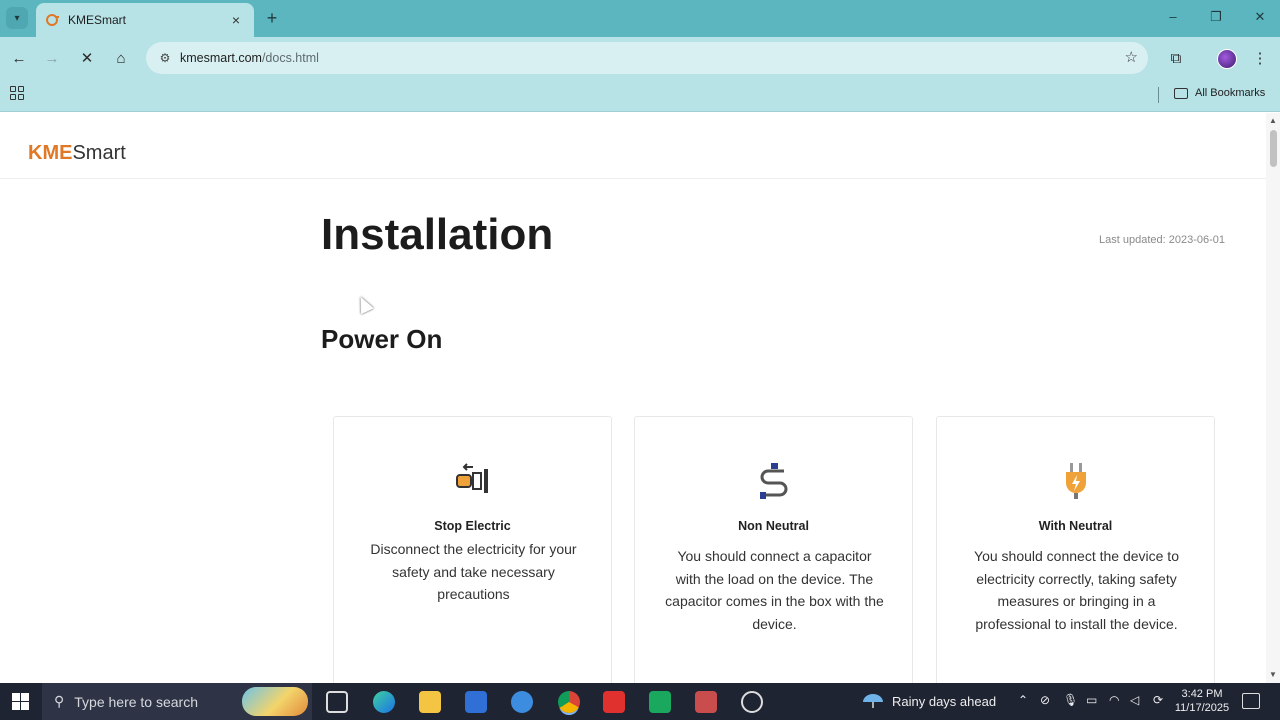  Describe the element at coordinates (121, 58) in the screenshot. I see `home-button: ⌂` at that location.